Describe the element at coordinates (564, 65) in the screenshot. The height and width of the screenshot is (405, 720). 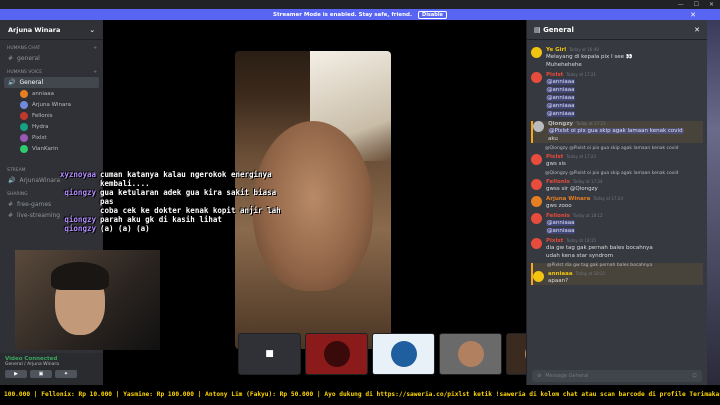
I see `message-text: Muhehehehe` at that location.